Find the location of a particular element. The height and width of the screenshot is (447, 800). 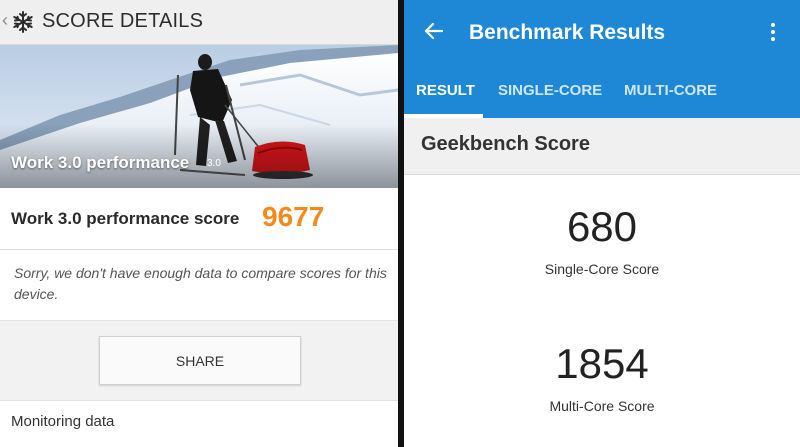

page-title: SCORE DETAILS is located at coordinates (123, 21).